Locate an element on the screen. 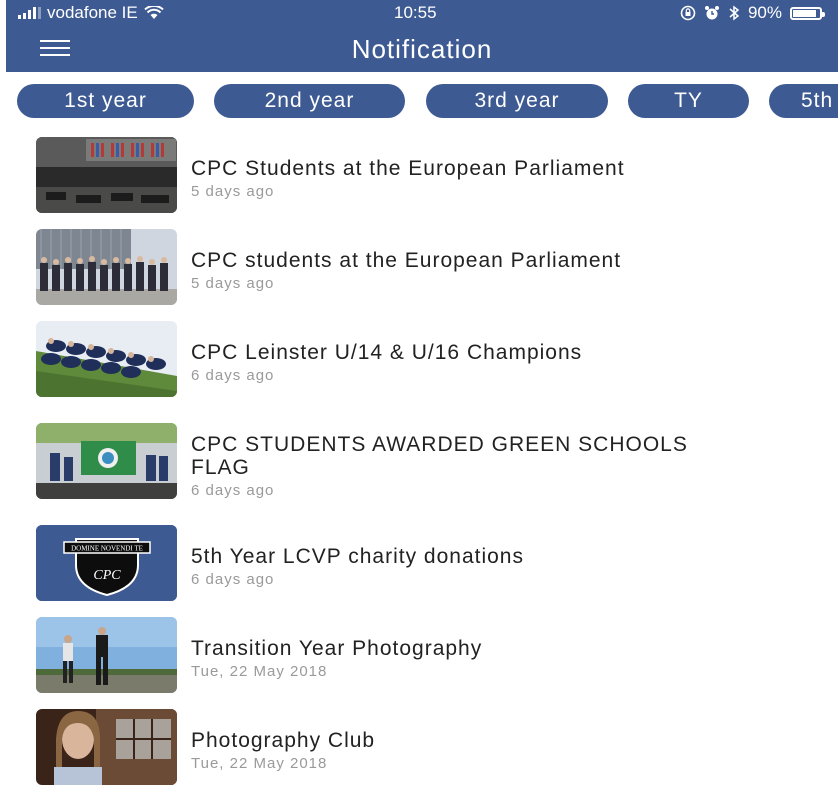  battery-icon is located at coordinates (807, 13).